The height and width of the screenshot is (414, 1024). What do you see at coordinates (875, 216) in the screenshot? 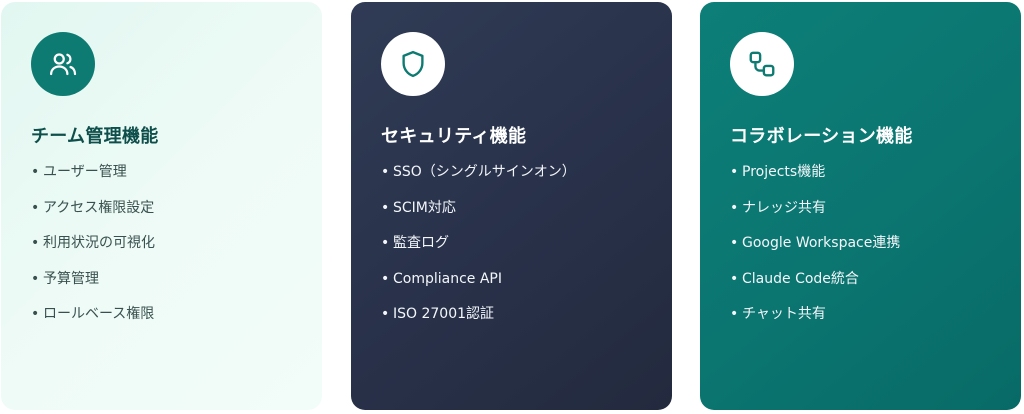
I see `list-item: • ナレッジ共有` at bounding box center [875, 216].